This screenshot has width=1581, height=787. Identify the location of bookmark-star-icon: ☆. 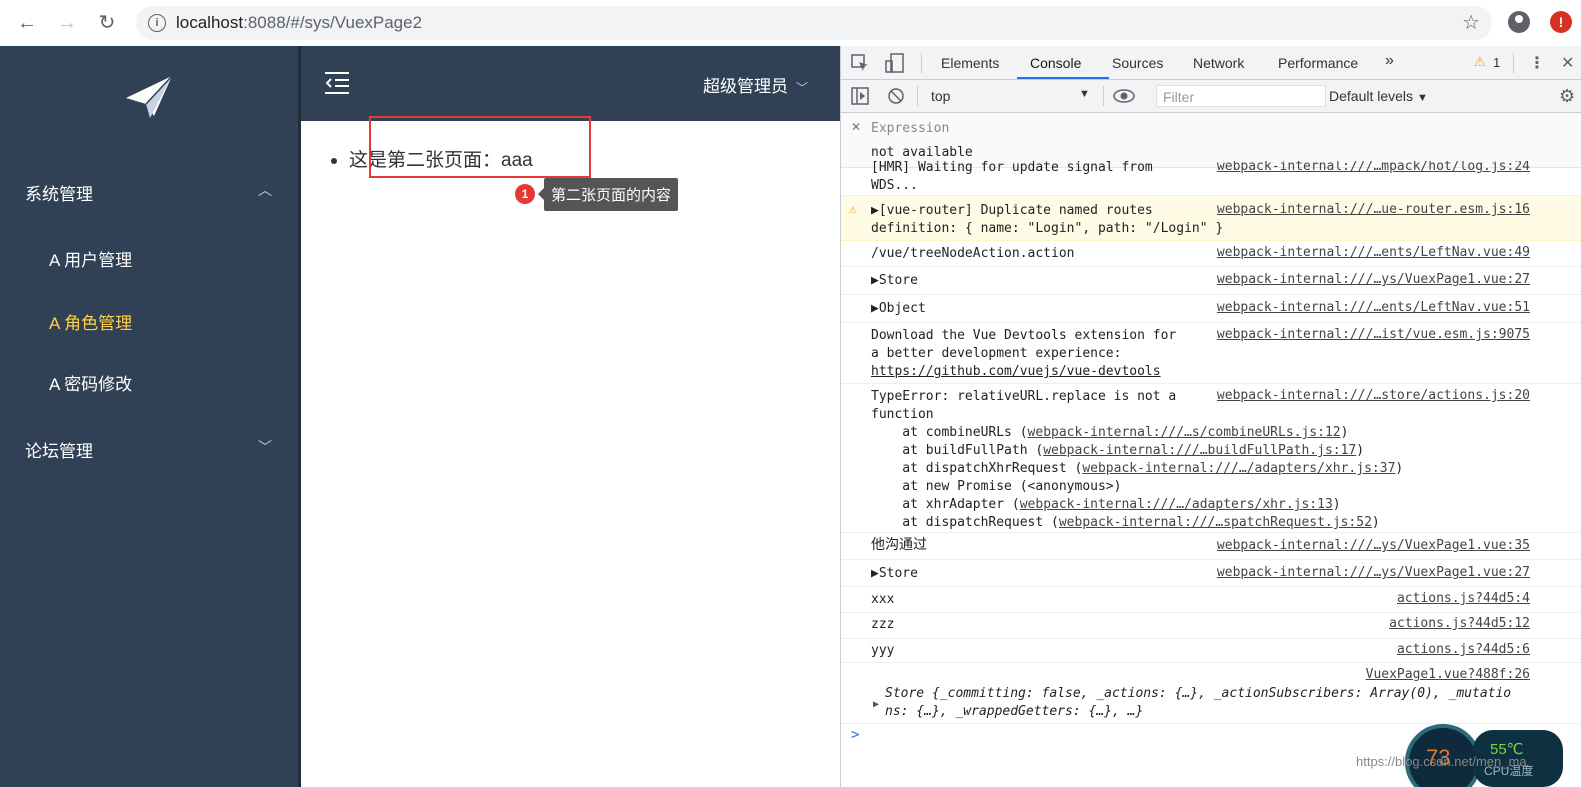
(1471, 22).